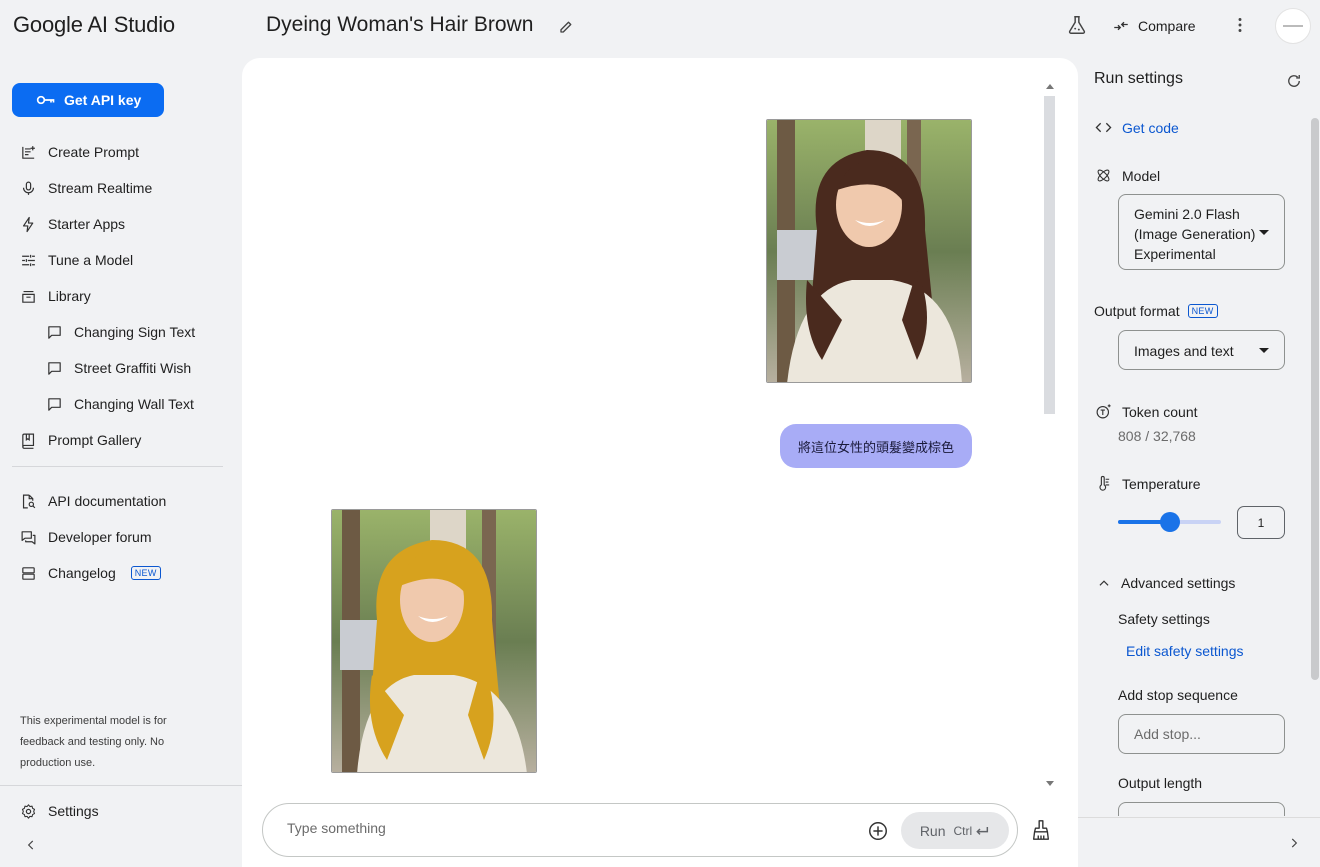  What do you see at coordinates (1103, 175) in the screenshot?
I see `model-atom-icon` at bounding box center [1103, 175].